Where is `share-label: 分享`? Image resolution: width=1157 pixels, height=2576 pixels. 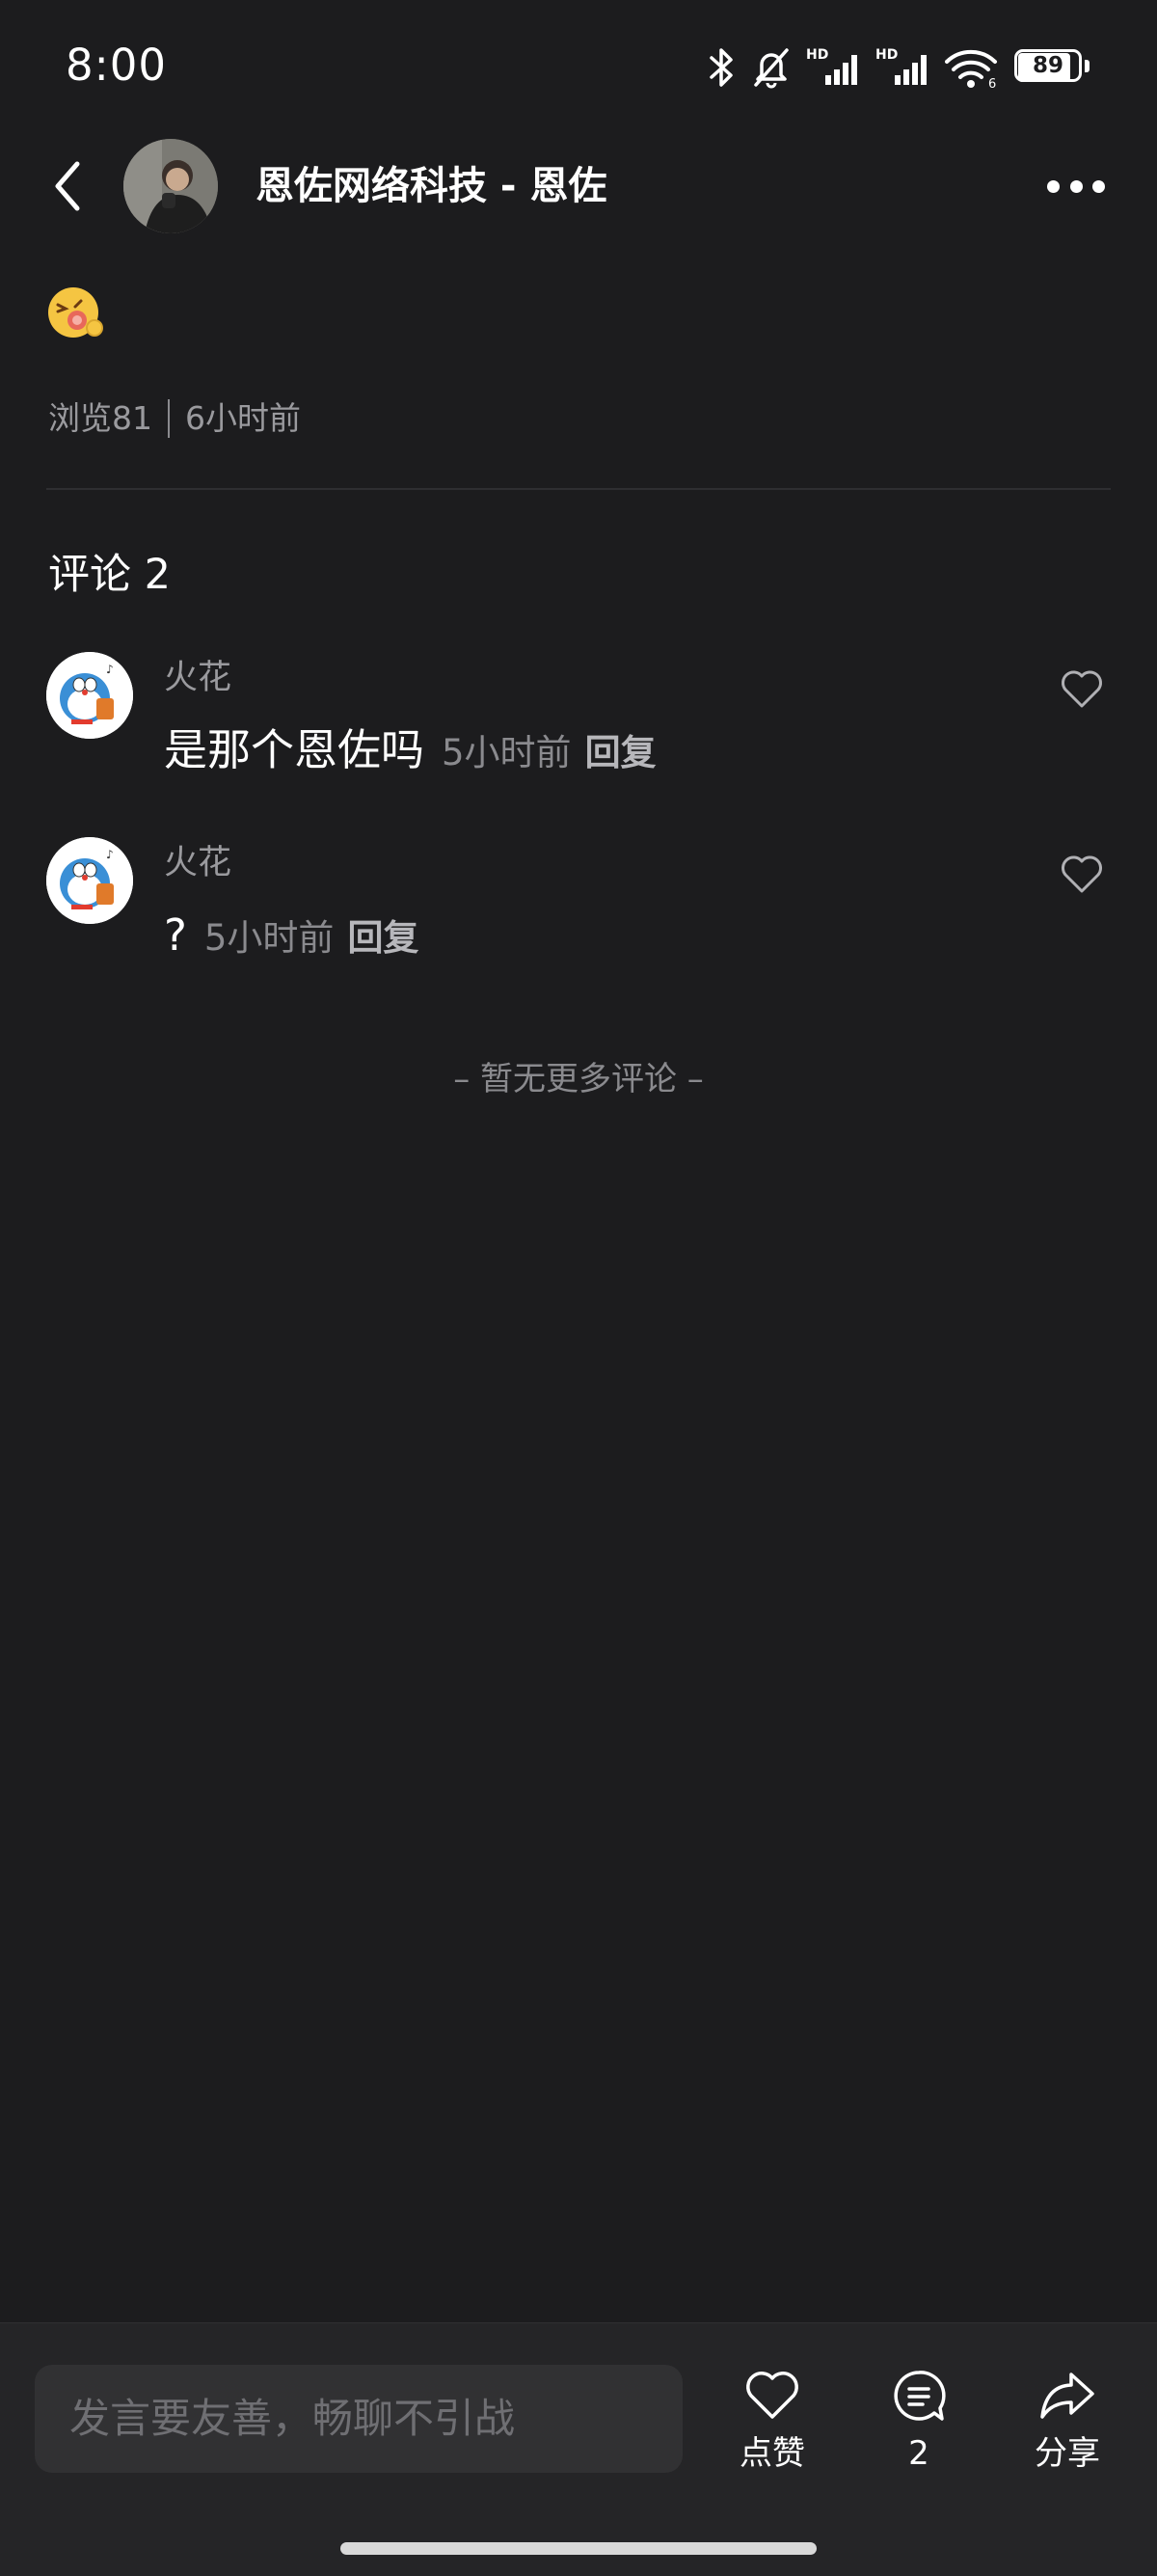 share-label: 分享 is located at coordinates (1067, 2453).